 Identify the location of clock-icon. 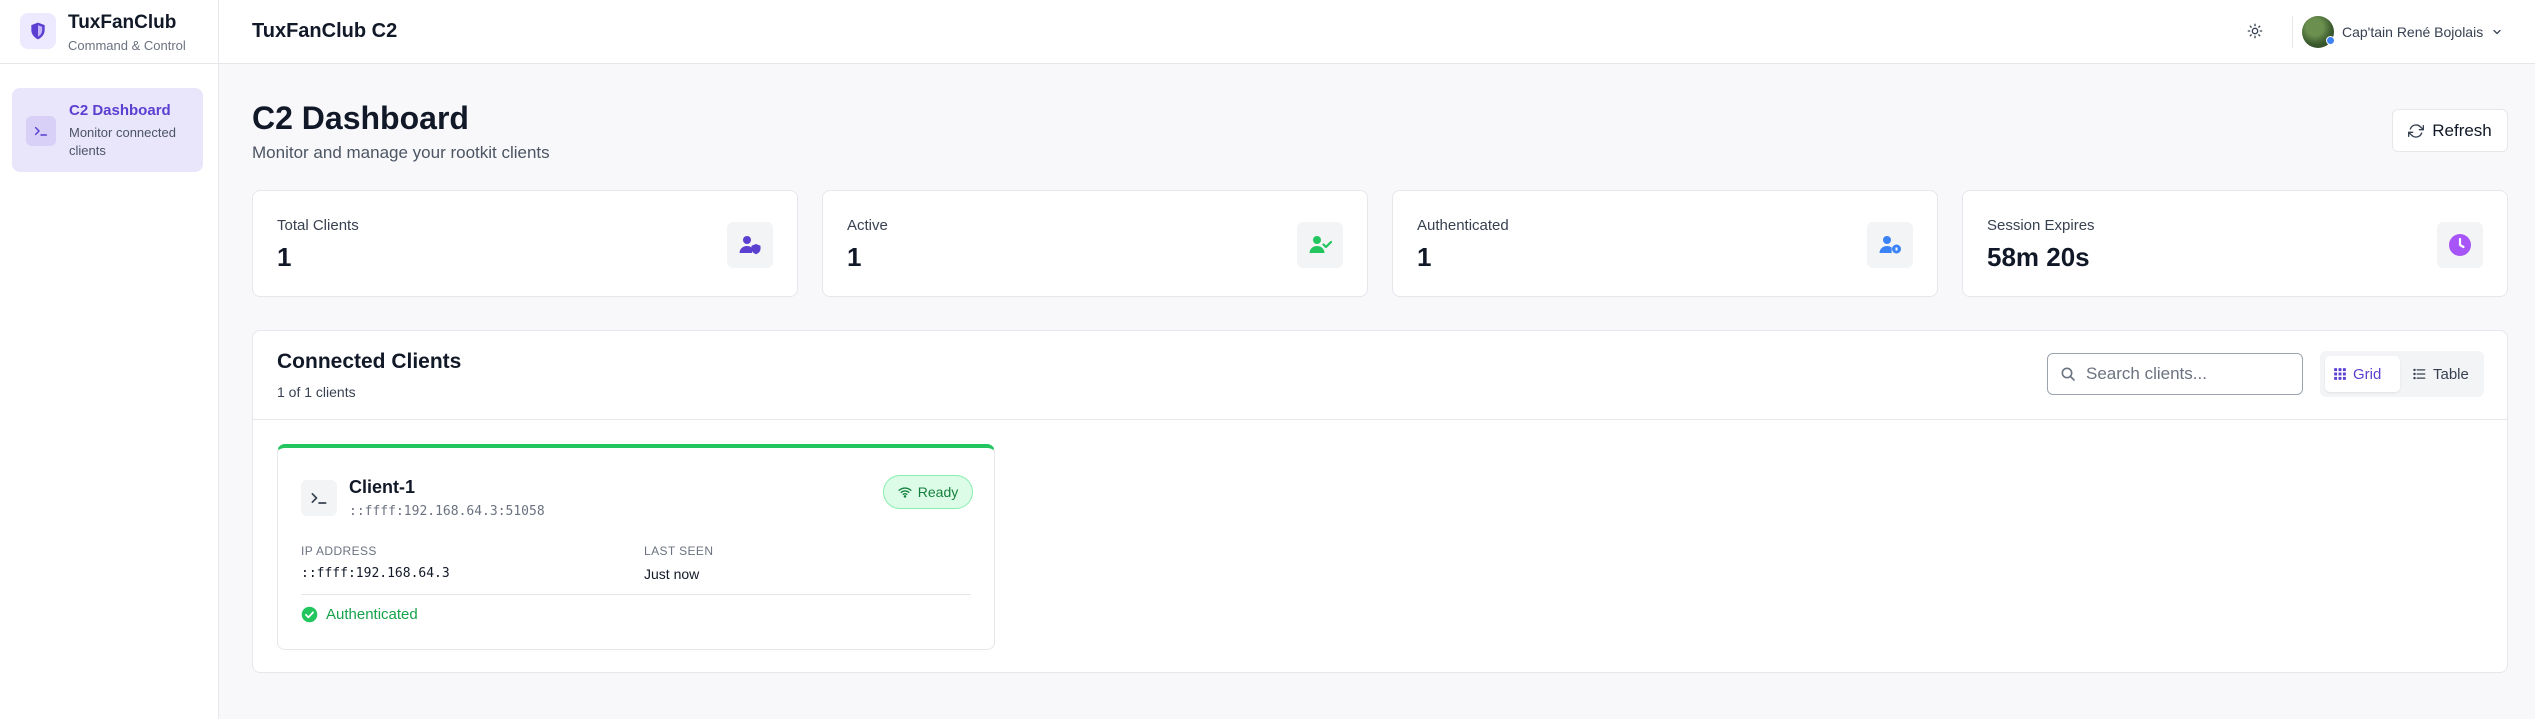
(2460, 245).